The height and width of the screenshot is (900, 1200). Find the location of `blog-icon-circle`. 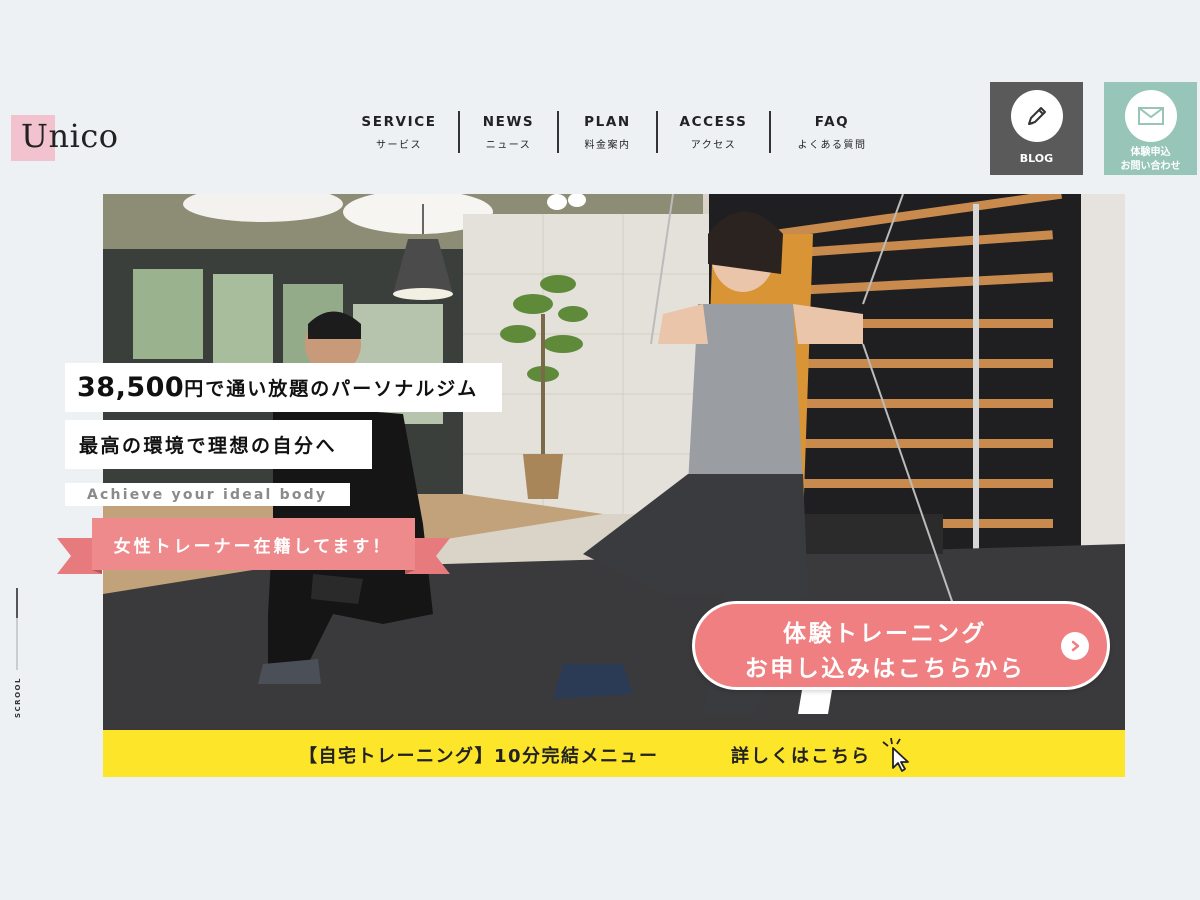

blog-icon-circle is located at coordinates (1036, 116).